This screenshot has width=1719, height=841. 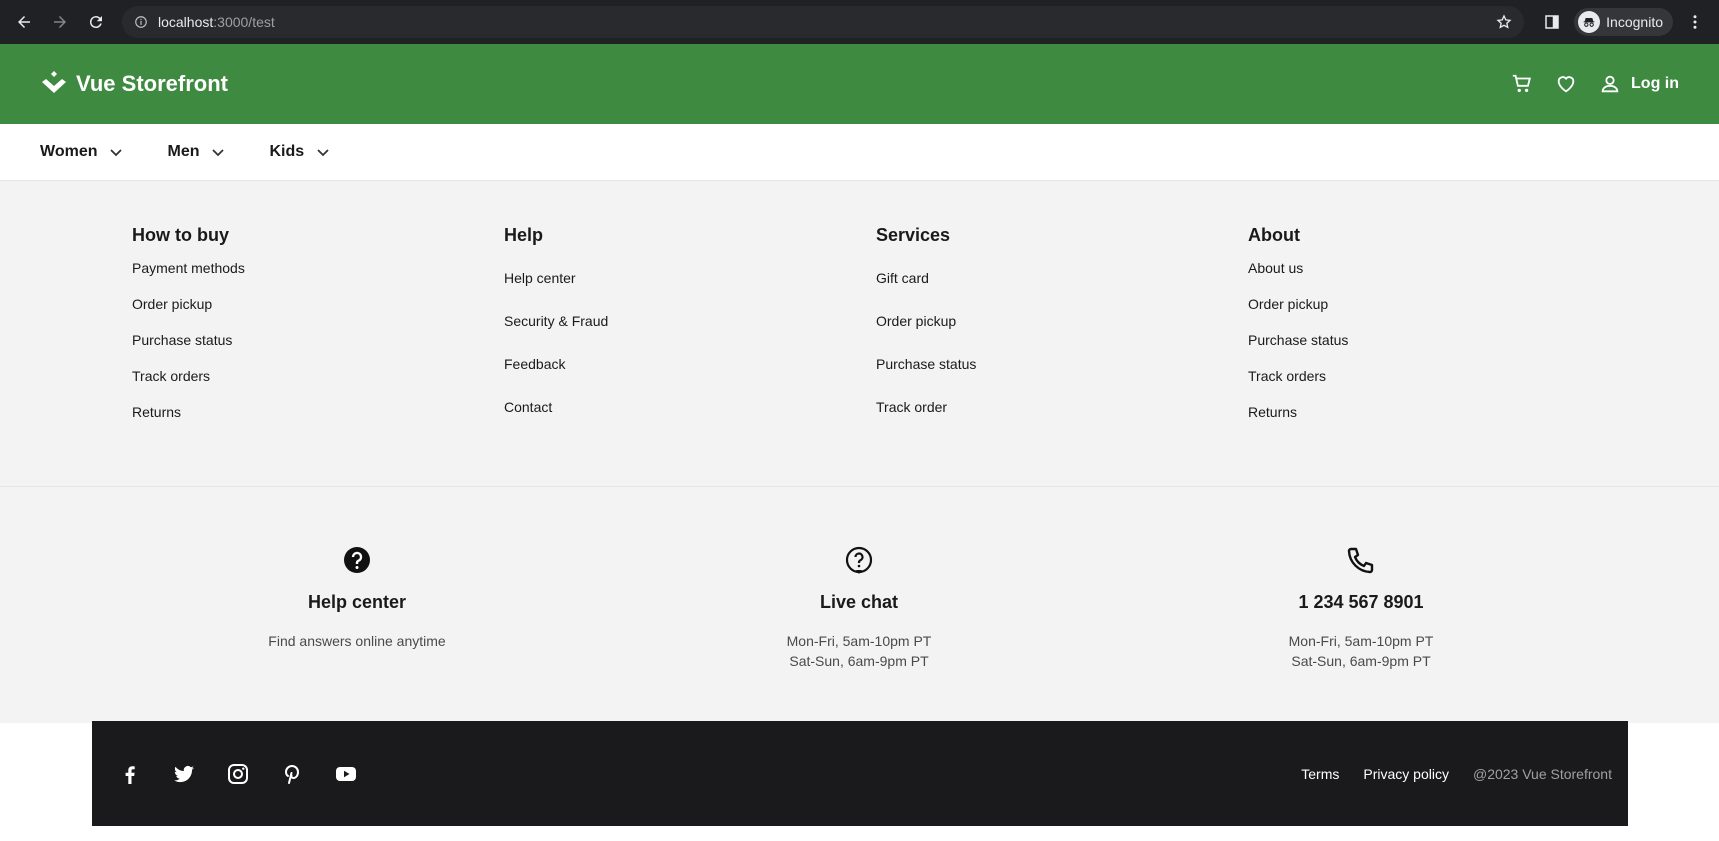 I want to click on instagram-icon, so click(x=238, y=774).